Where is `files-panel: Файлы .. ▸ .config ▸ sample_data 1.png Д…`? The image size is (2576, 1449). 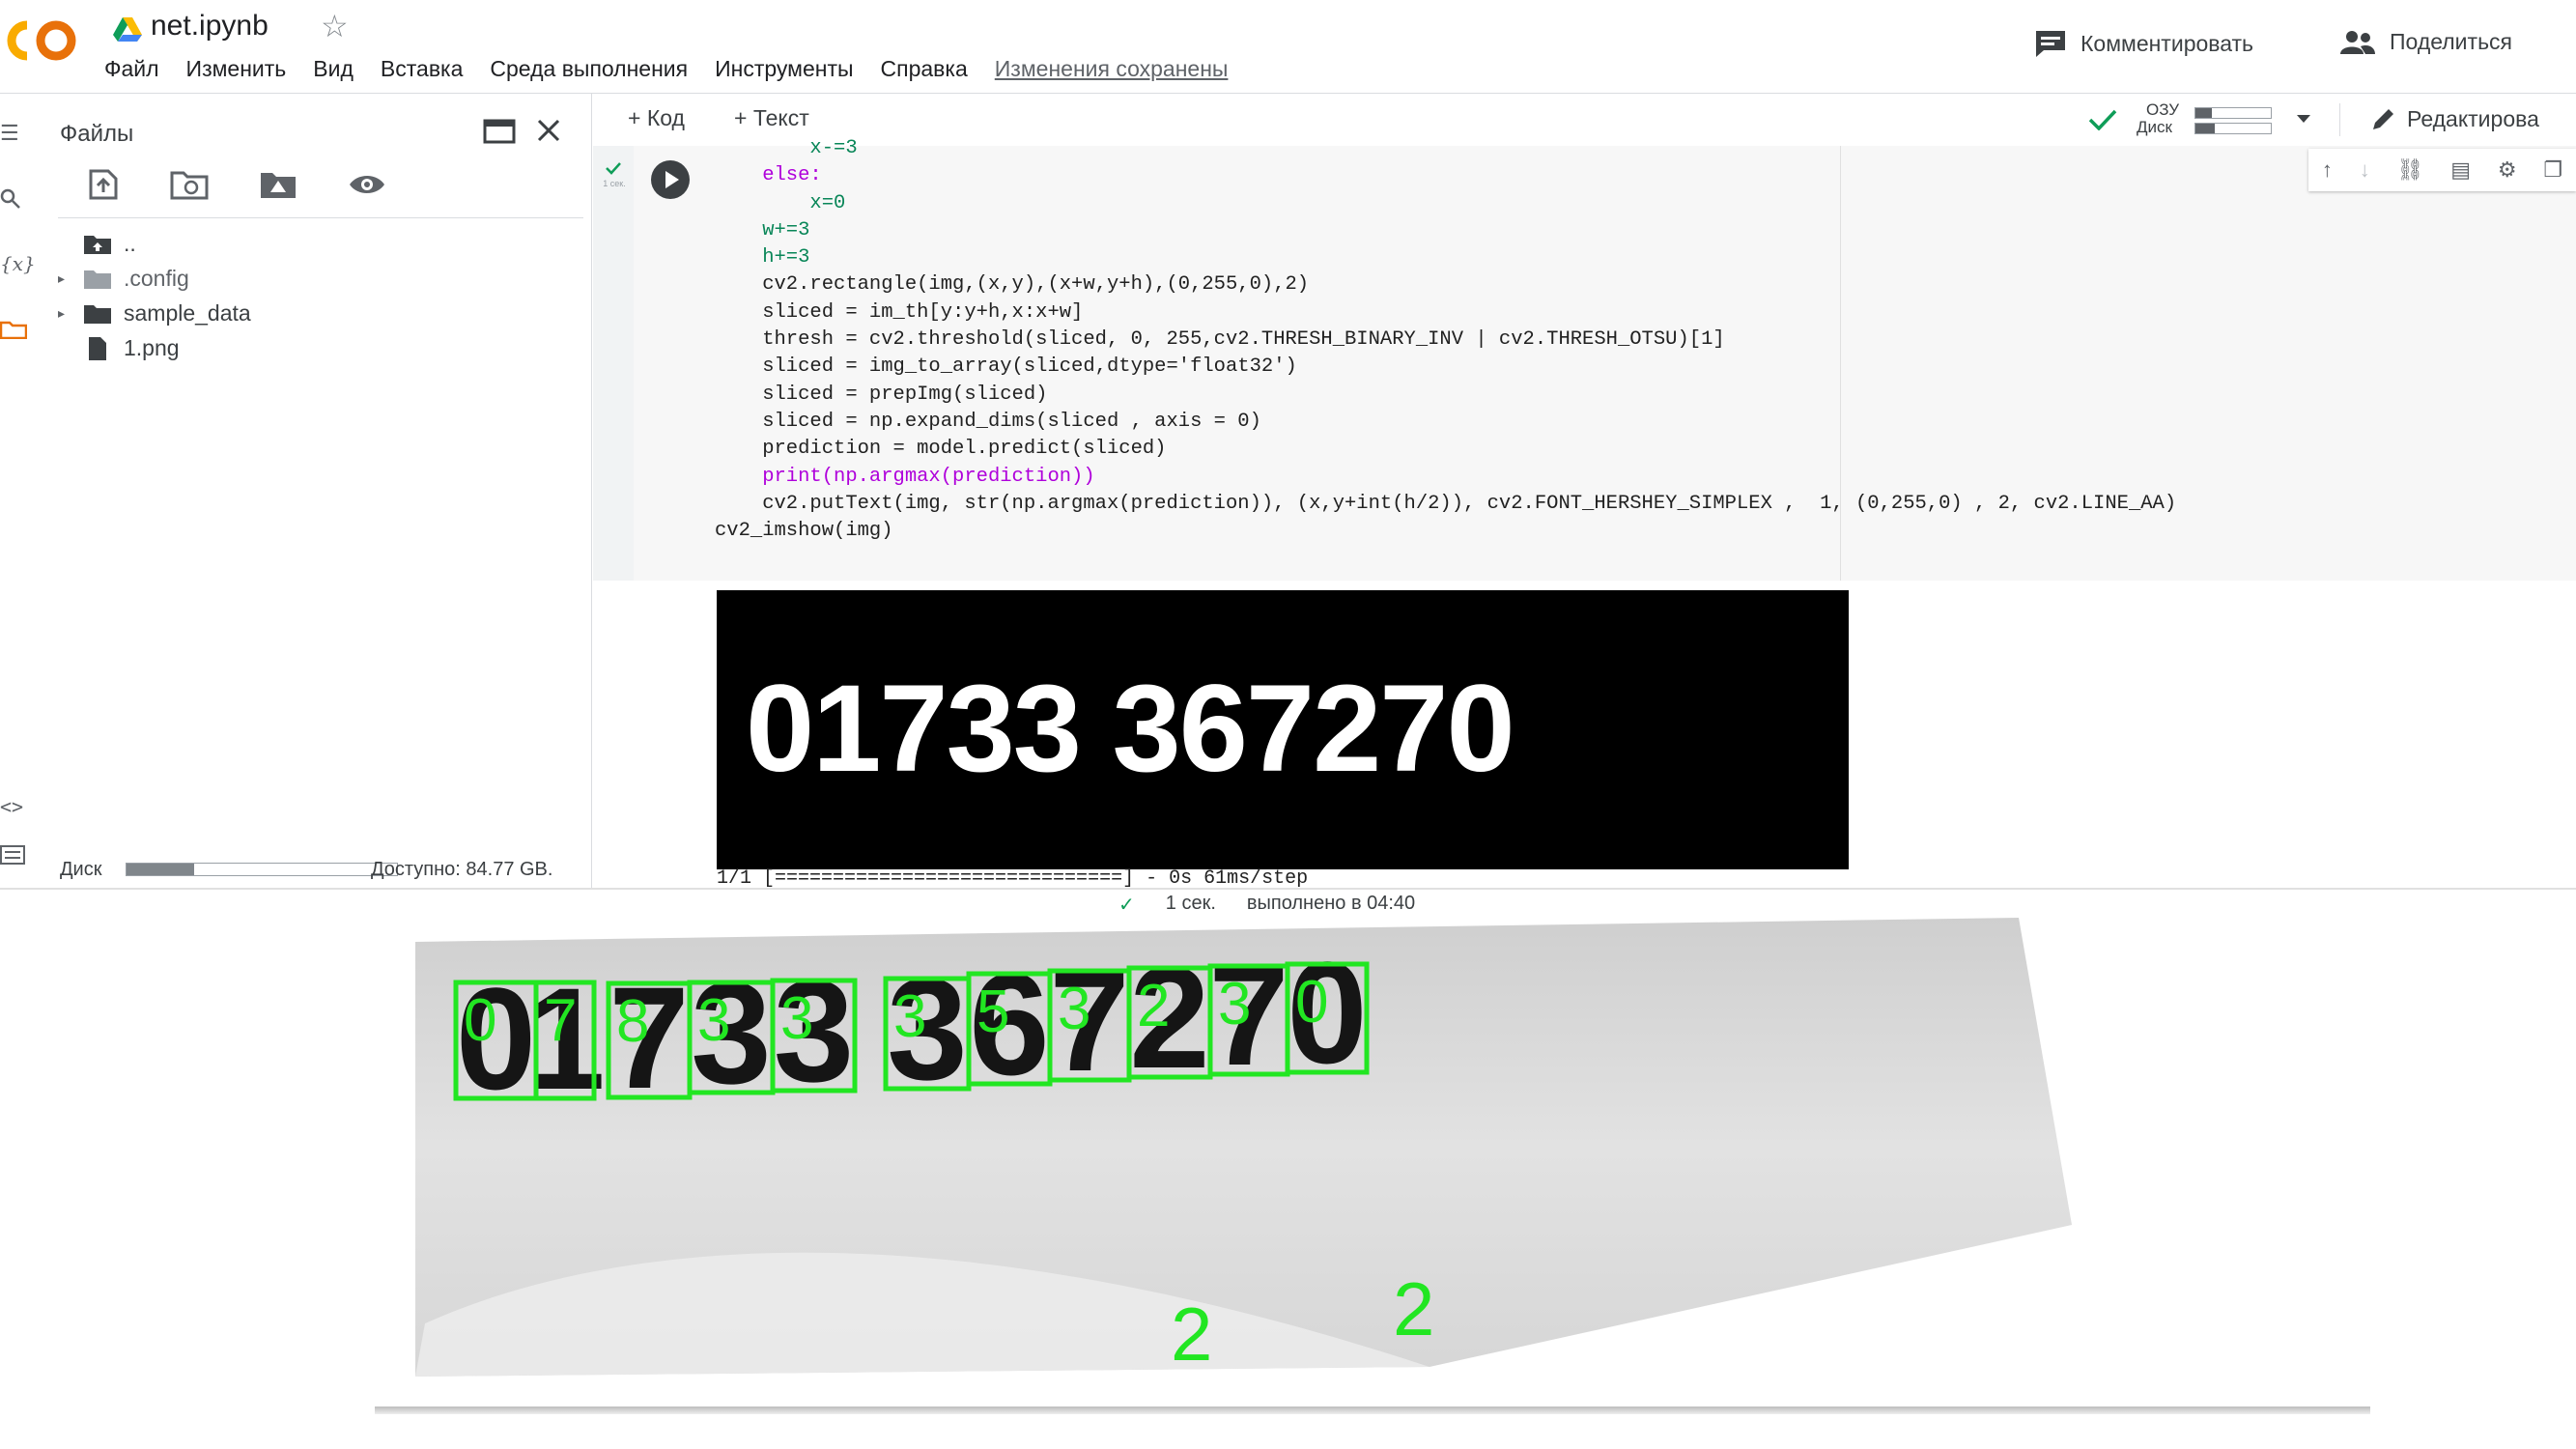 files-panel: Файлы .. ▸ .config ▸ sample_data 1.png Д… is located at coordinates (315, 491).